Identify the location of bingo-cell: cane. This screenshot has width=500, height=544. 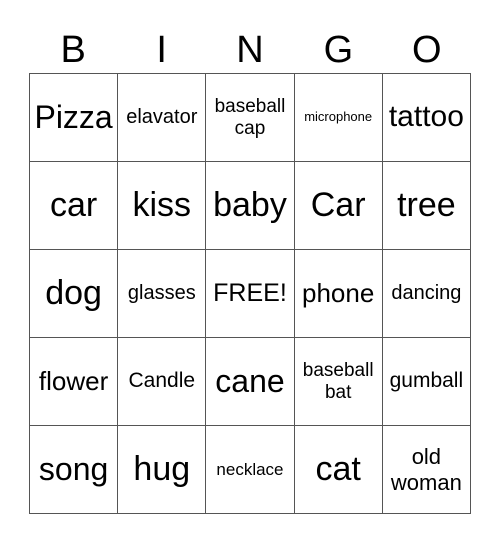
(250, 381).